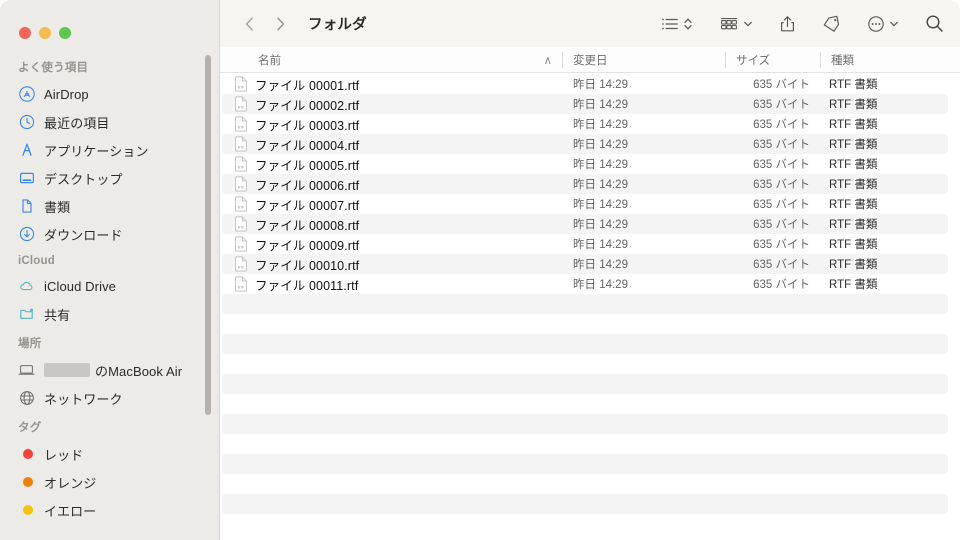 This screenshot has width=960, height=540. What do you see at coordinates (337, 25) in the screenshot?
I see `folder-title: フォルダ` at bounding box center [337, 25].